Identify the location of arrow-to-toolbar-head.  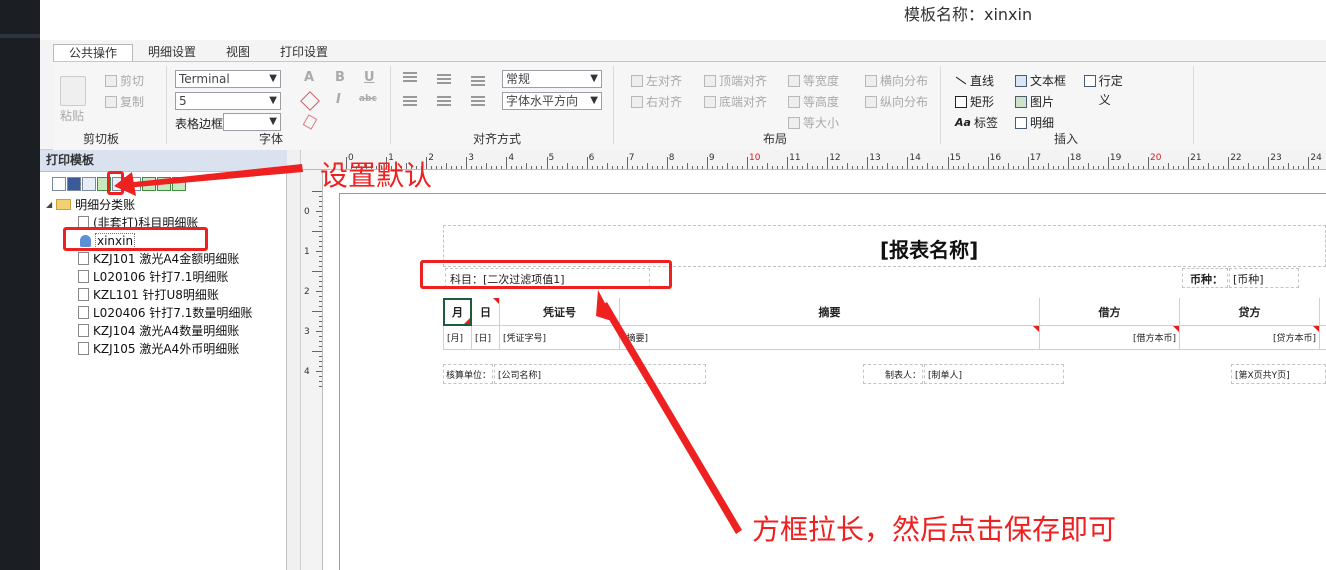
(125, 184).